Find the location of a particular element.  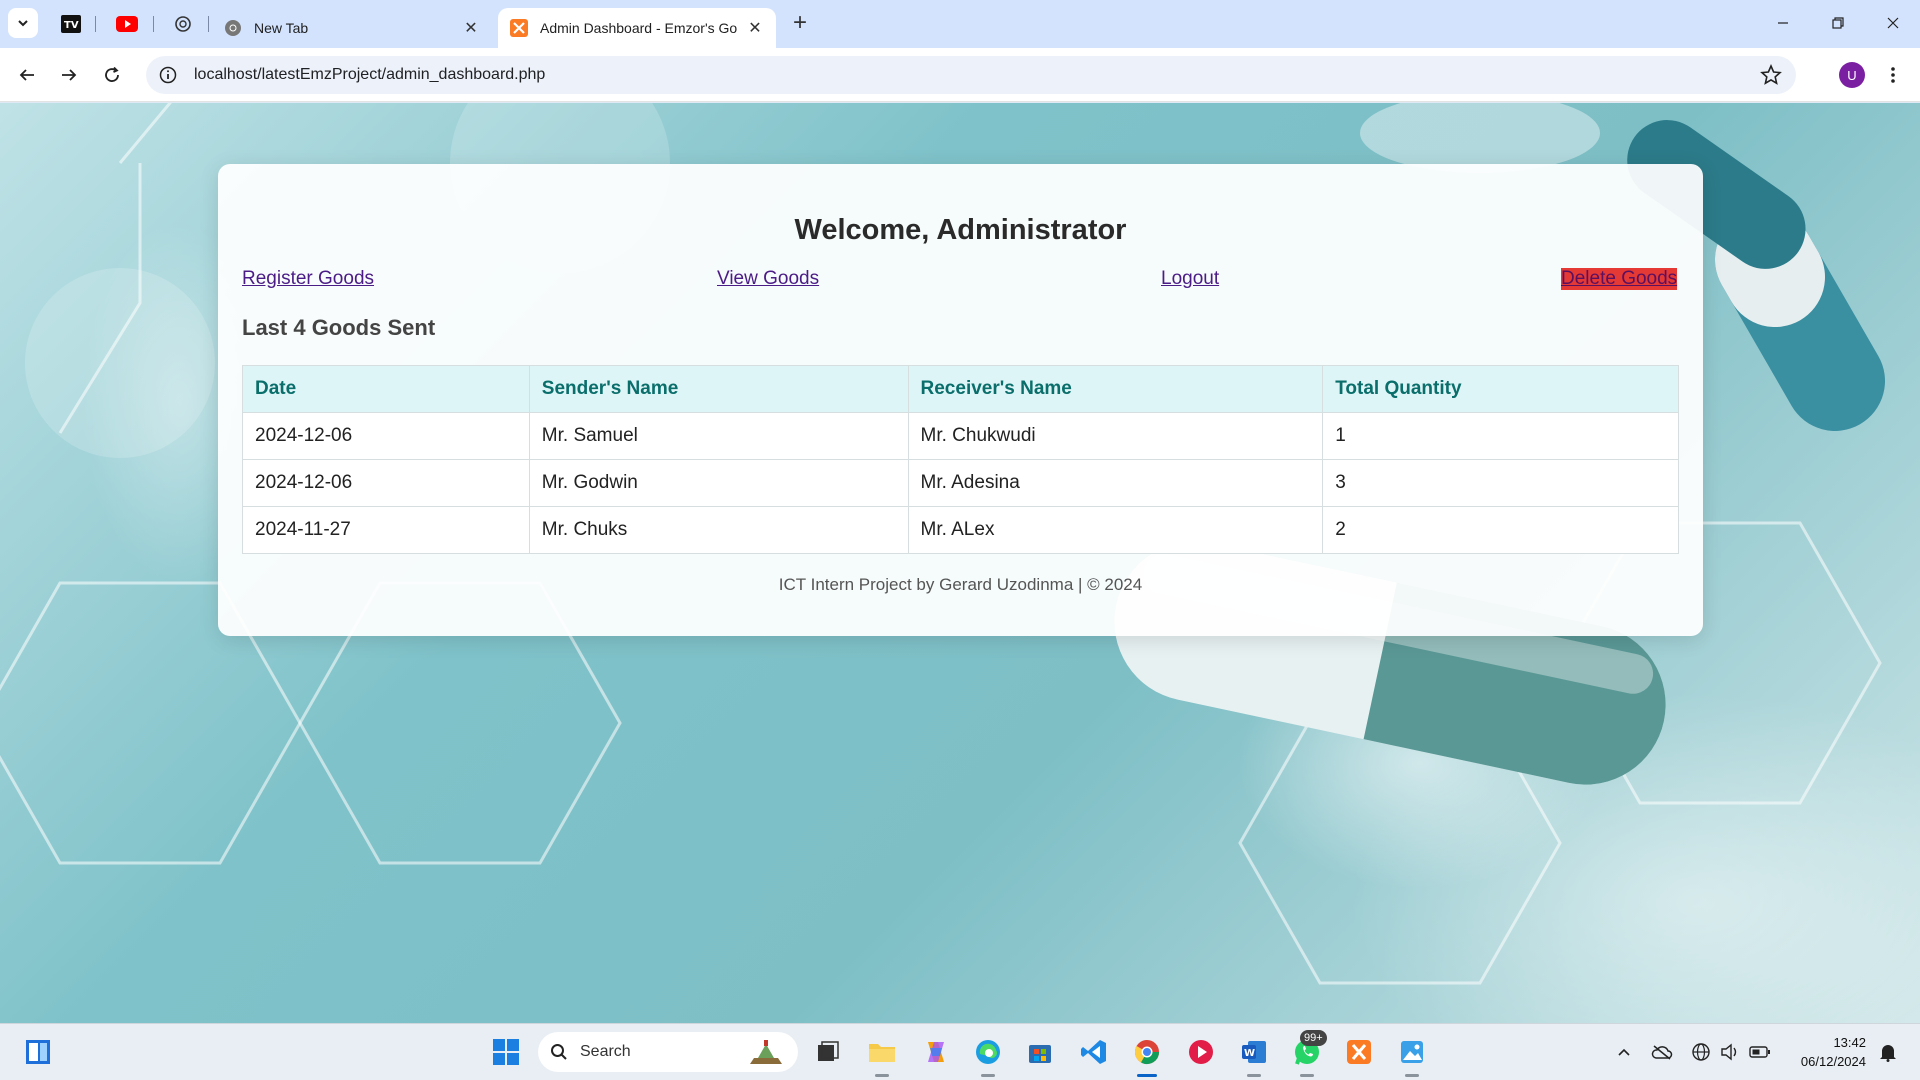

svg-text: TV is located at coordinates (71, 25).